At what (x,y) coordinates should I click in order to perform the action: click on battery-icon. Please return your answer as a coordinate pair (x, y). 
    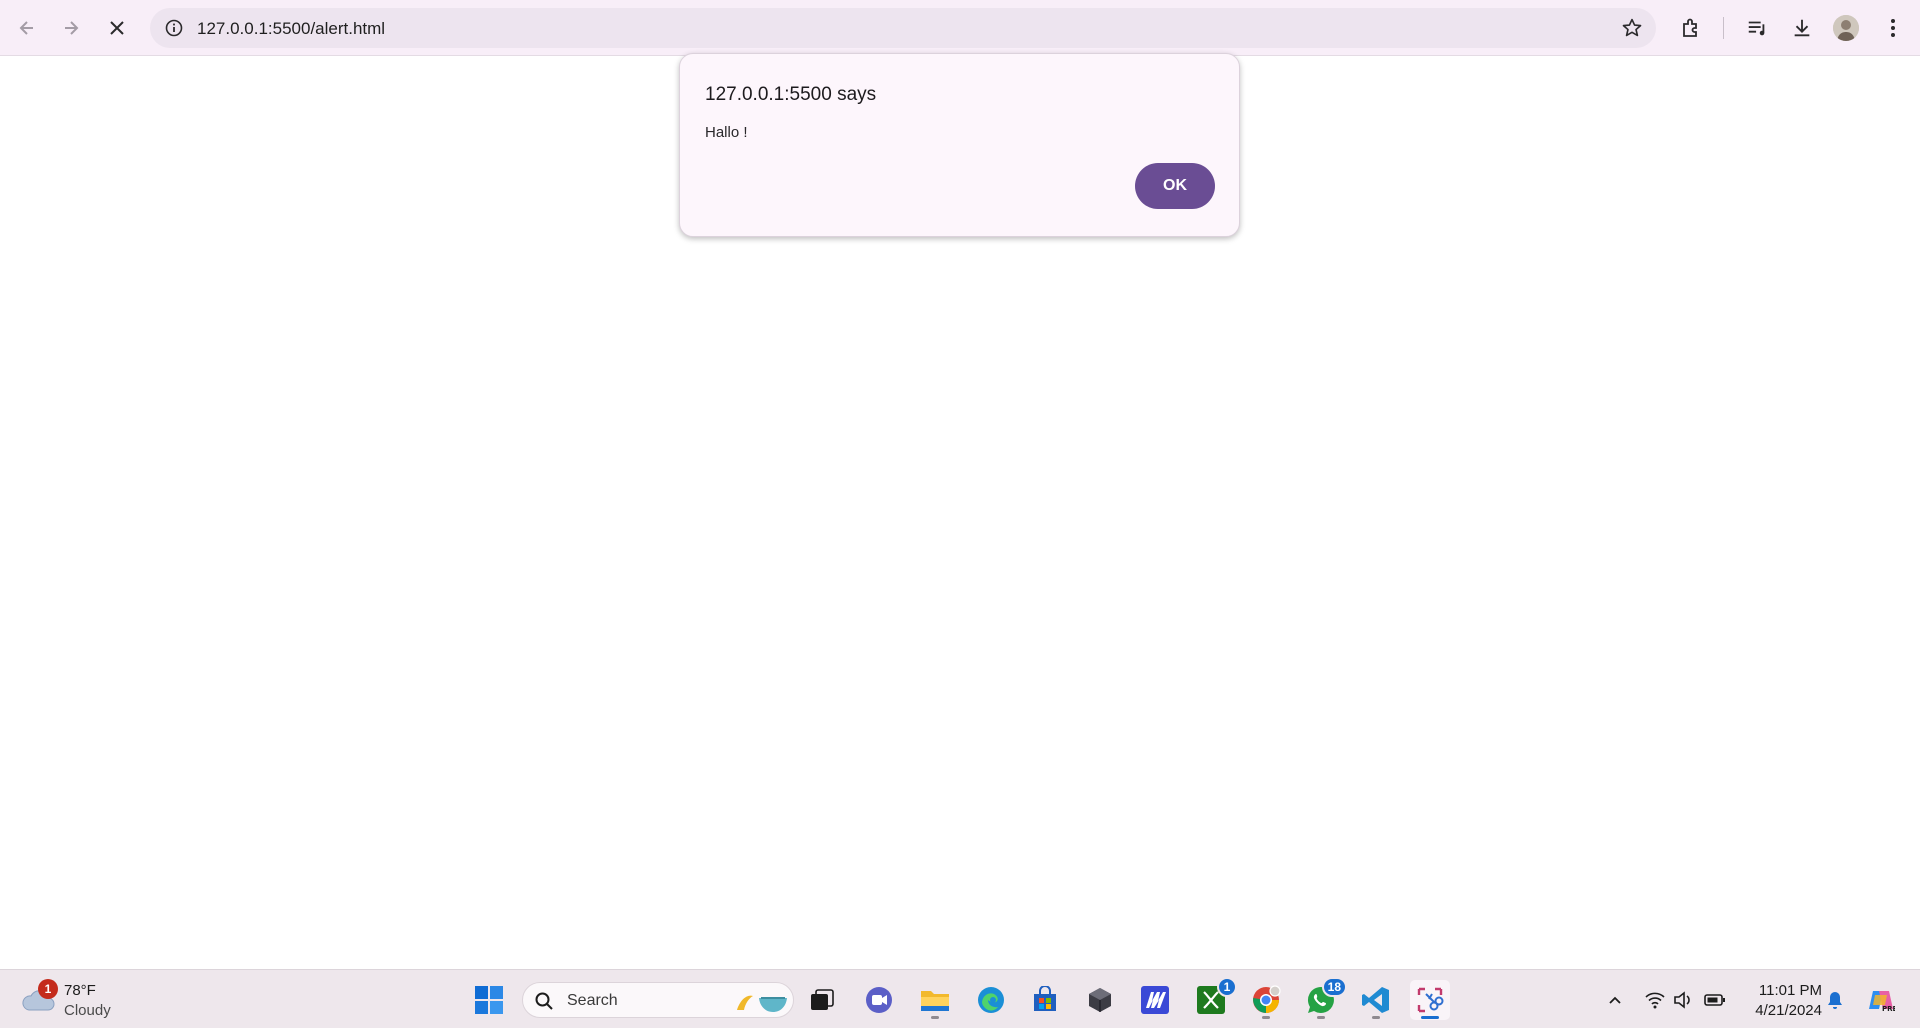
    Looking at the image, I should click on (1715, 1000).